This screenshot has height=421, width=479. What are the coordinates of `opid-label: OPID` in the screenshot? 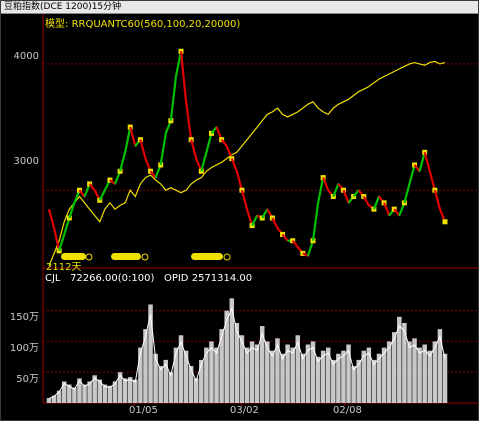 It's located at (176, 278).